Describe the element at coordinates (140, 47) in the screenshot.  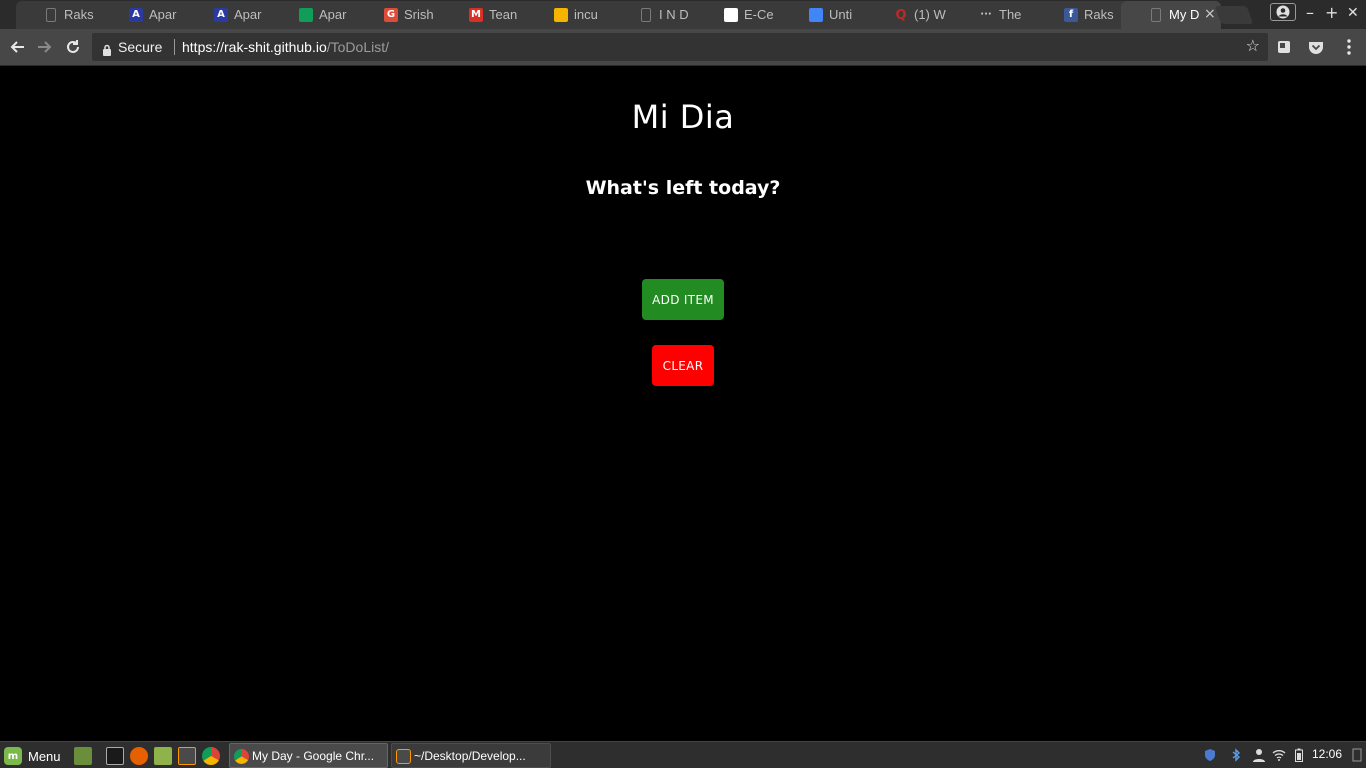
I see `security-label: Secure` at that location.